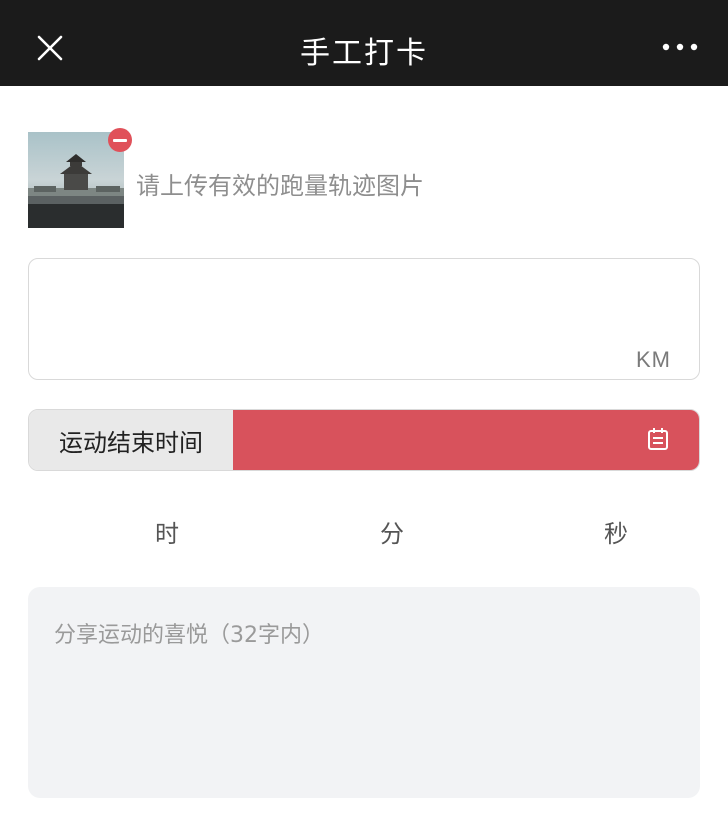  What do you see at coordinates (120, 140) in the screenshot?
I see `remove-image-button` at bounding box center [120, 140].